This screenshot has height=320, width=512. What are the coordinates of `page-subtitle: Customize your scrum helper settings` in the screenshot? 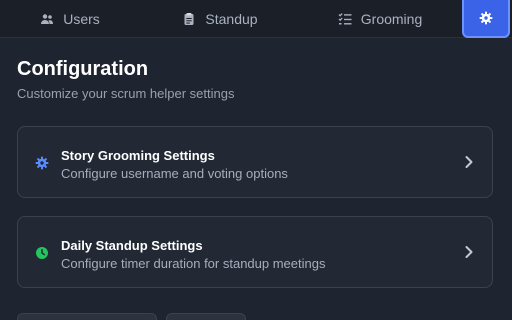 It's located at (126, 93).